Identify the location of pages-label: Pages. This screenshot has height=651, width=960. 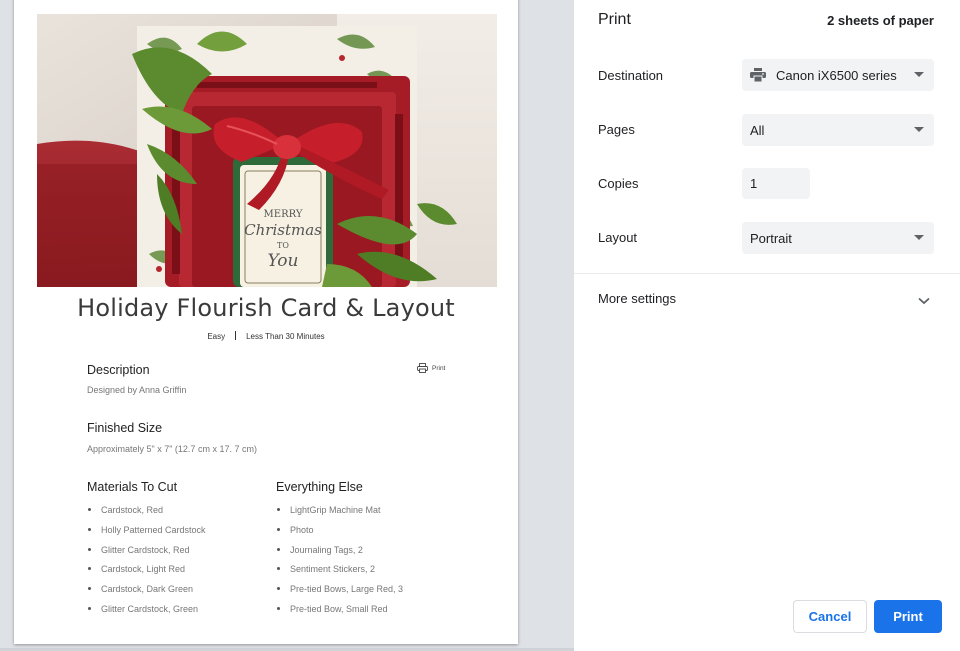
(616, 129).